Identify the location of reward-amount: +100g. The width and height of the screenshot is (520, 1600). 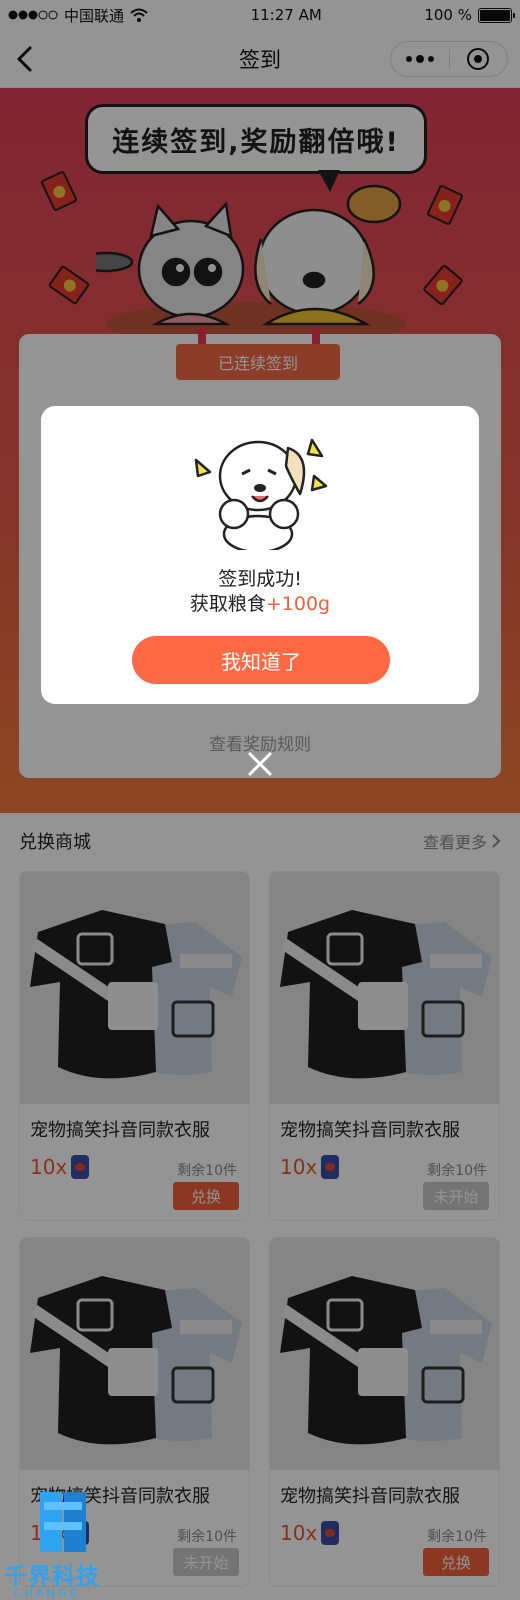
(298, 604).